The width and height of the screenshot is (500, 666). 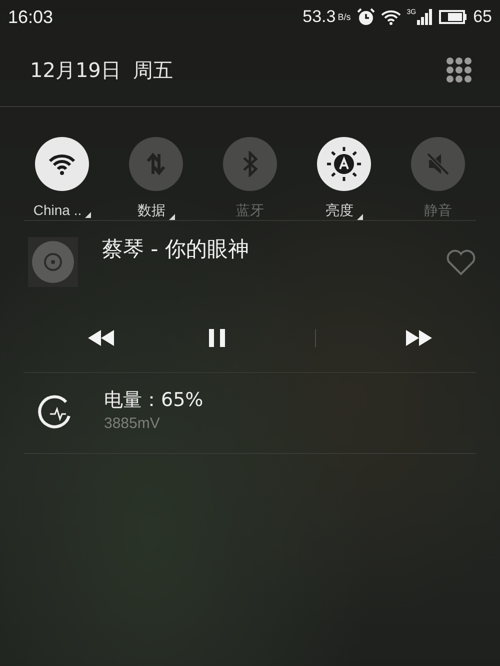 What do you see at coordinates (152, 211) in the screenshot?
I see `toggle-label: 数据` at bounding box center [152, 211].